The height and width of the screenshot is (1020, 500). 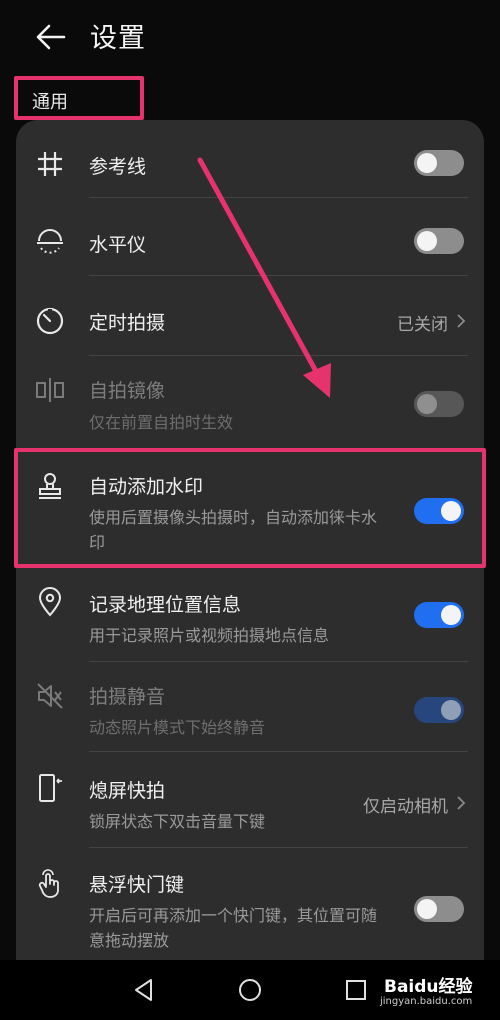 I want to click on setting-label: 参考线, so click(x=118, y=167).